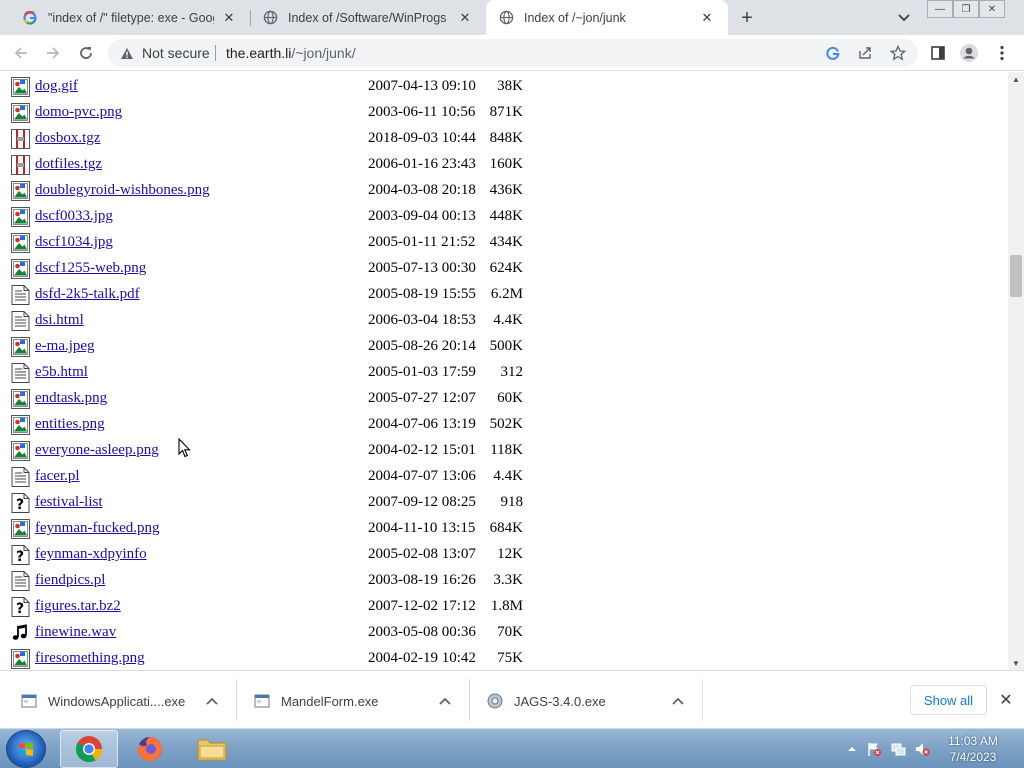  Describe the element at coordinates (176, 53) in the screenshot. I see `security-label: Not secure` at that location.